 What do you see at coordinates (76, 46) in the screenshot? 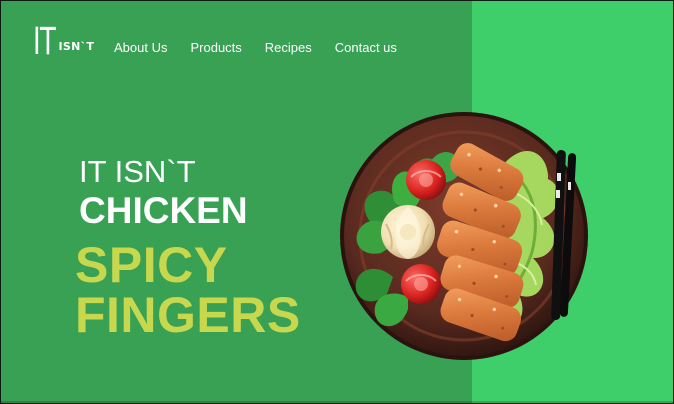
I see `logo-wordmark: ISN`T` at bounding box center [76, 46].